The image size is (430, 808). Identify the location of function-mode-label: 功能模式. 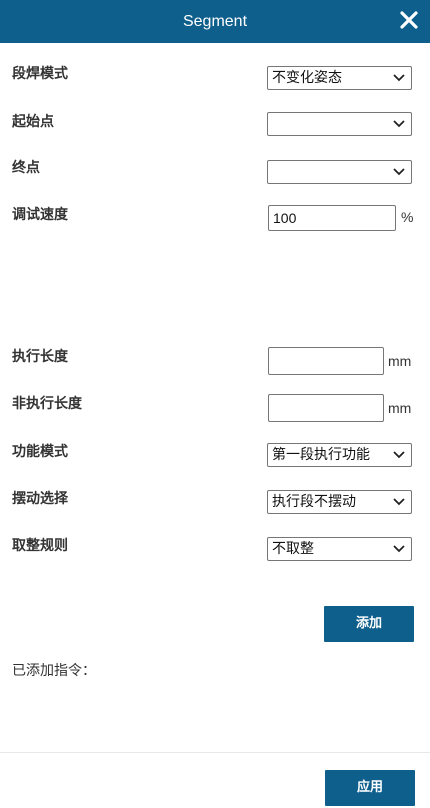
(40, 452).